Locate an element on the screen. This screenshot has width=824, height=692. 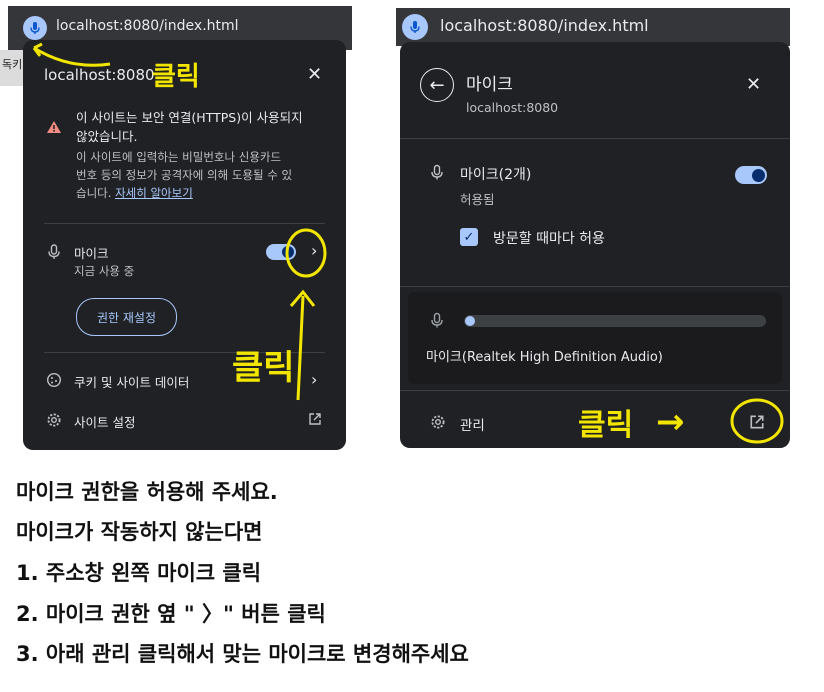
instruction-line: 마이크 권한을 허용해 주세요. is located at coordinates (147, 492).